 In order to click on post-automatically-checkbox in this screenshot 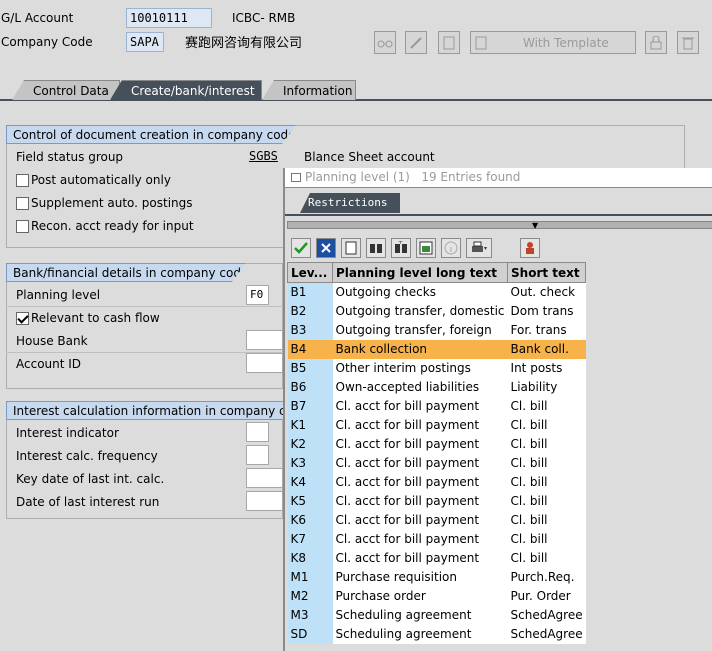, I will do `click(22, 180)`.